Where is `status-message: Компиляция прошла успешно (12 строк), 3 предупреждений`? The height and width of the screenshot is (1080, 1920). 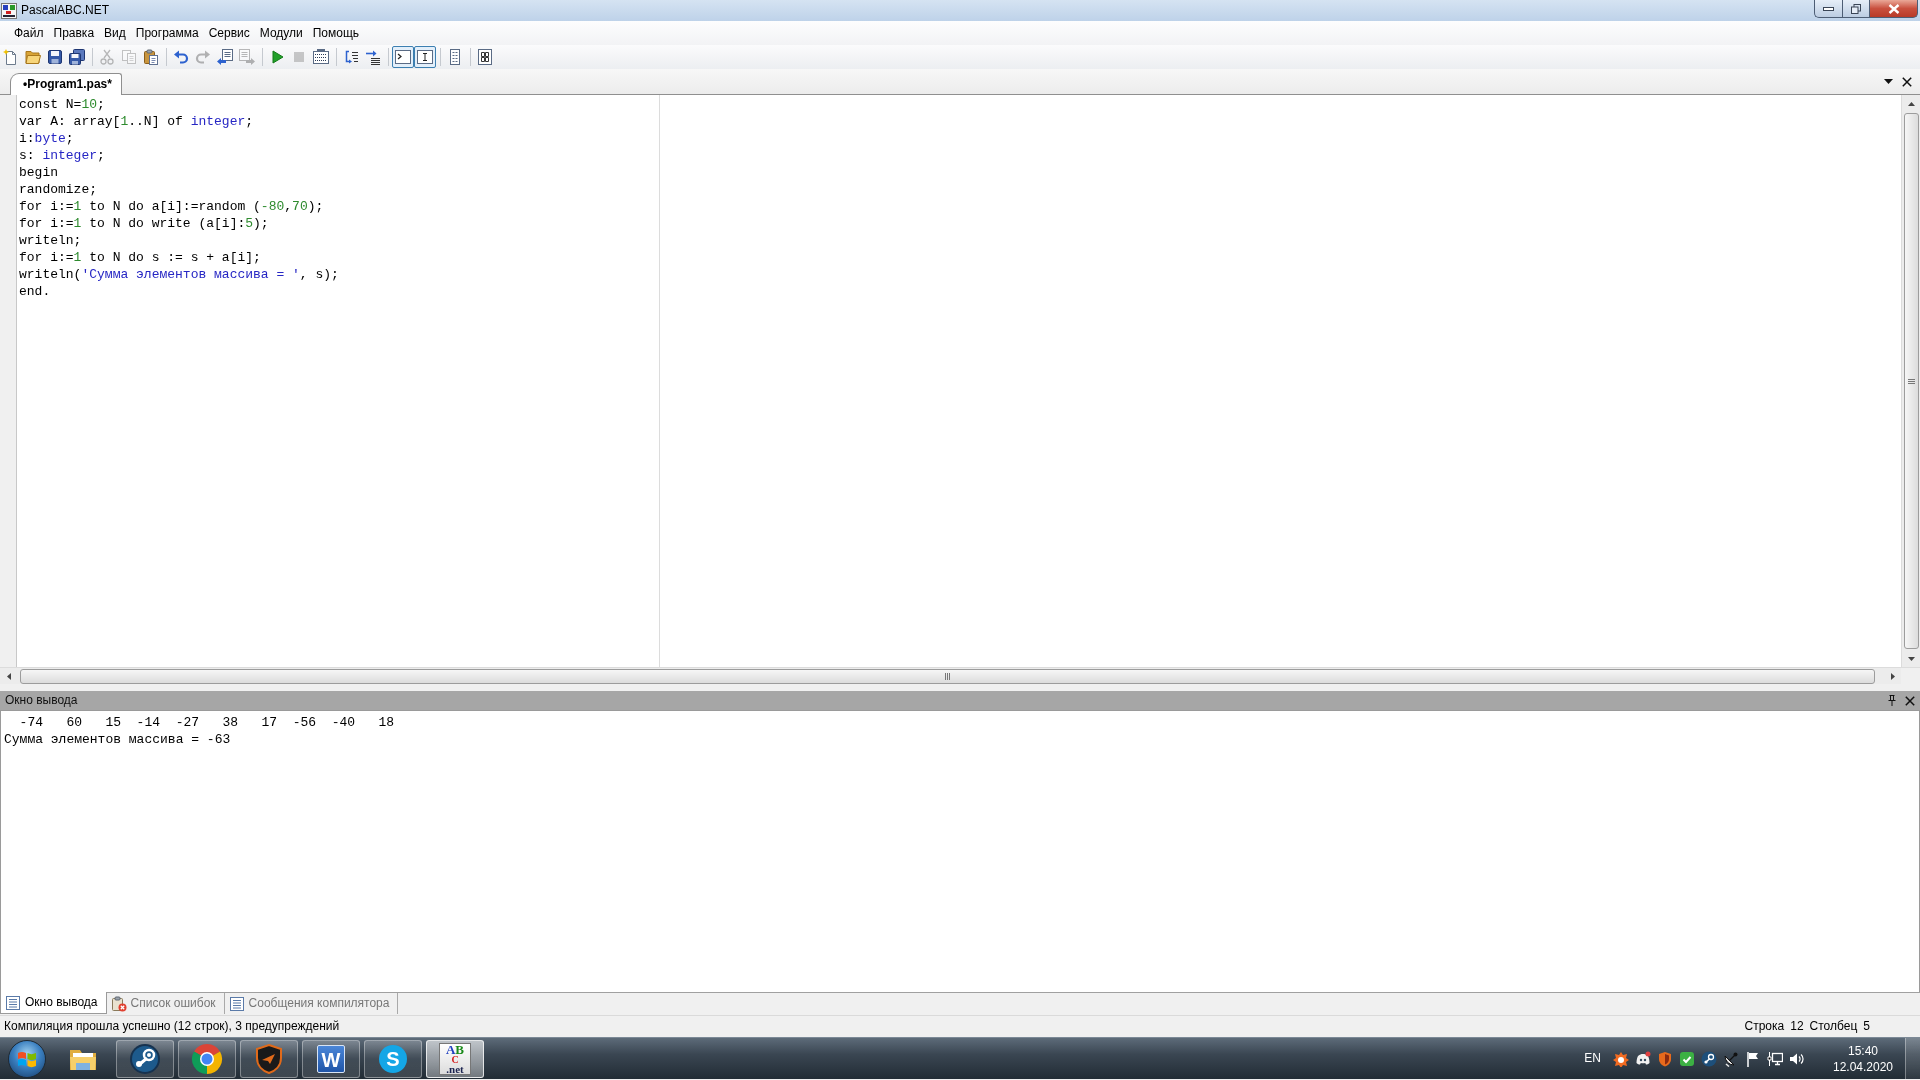
status-message: Компиляция прошла успешно (12 строк), 3 предупреждений is located at coordinates (172, 1026).